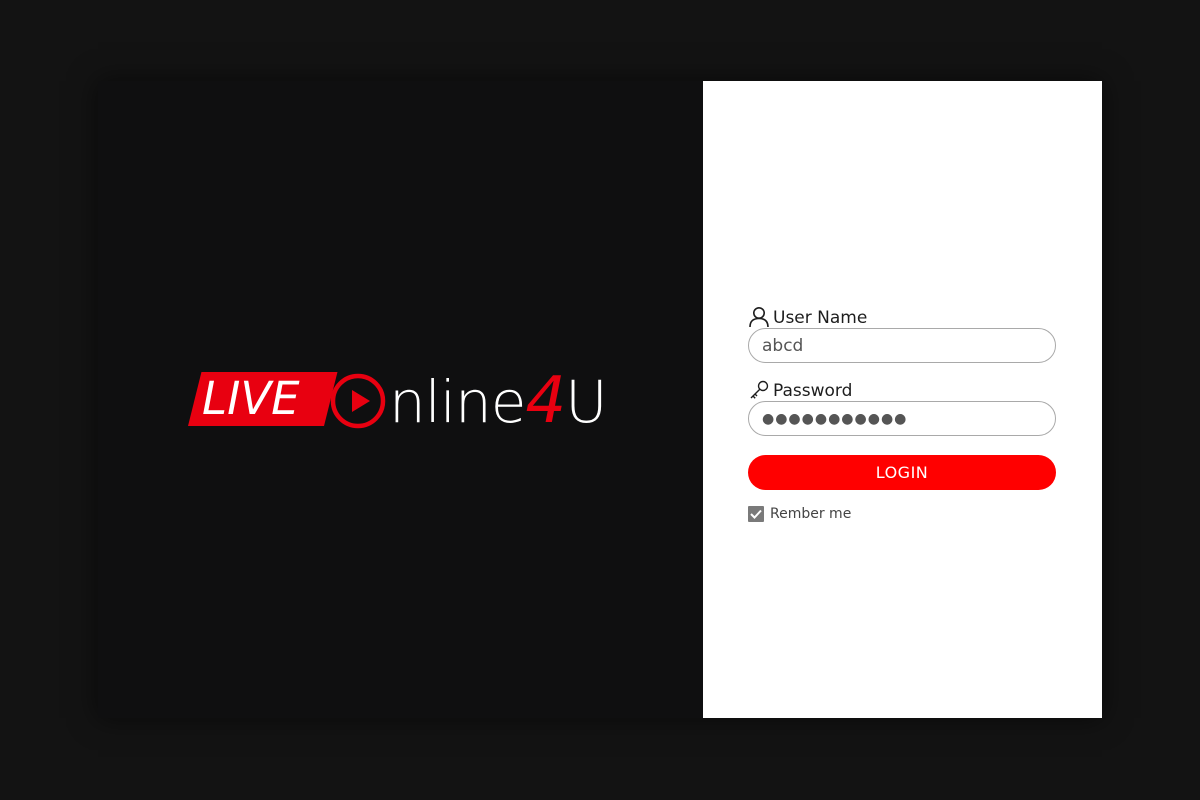 Image resolution: width=1200 pixels, height=800 pixels. I want to click on remember-checkbox, so click(756, 514).